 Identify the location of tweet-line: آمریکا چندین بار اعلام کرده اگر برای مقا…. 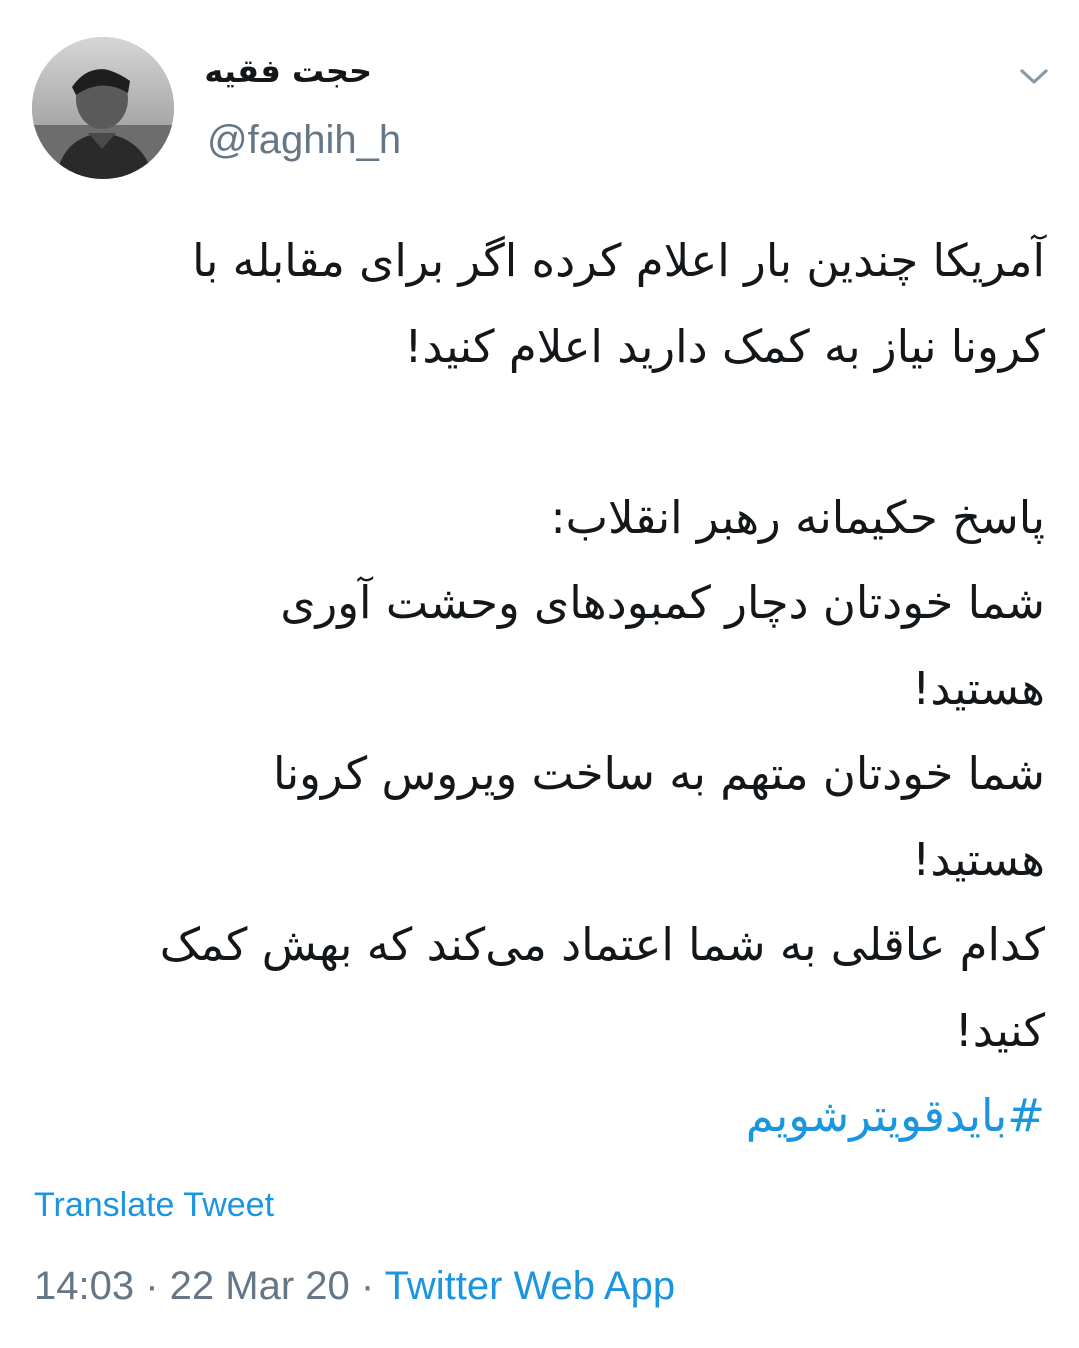
(618, 260).